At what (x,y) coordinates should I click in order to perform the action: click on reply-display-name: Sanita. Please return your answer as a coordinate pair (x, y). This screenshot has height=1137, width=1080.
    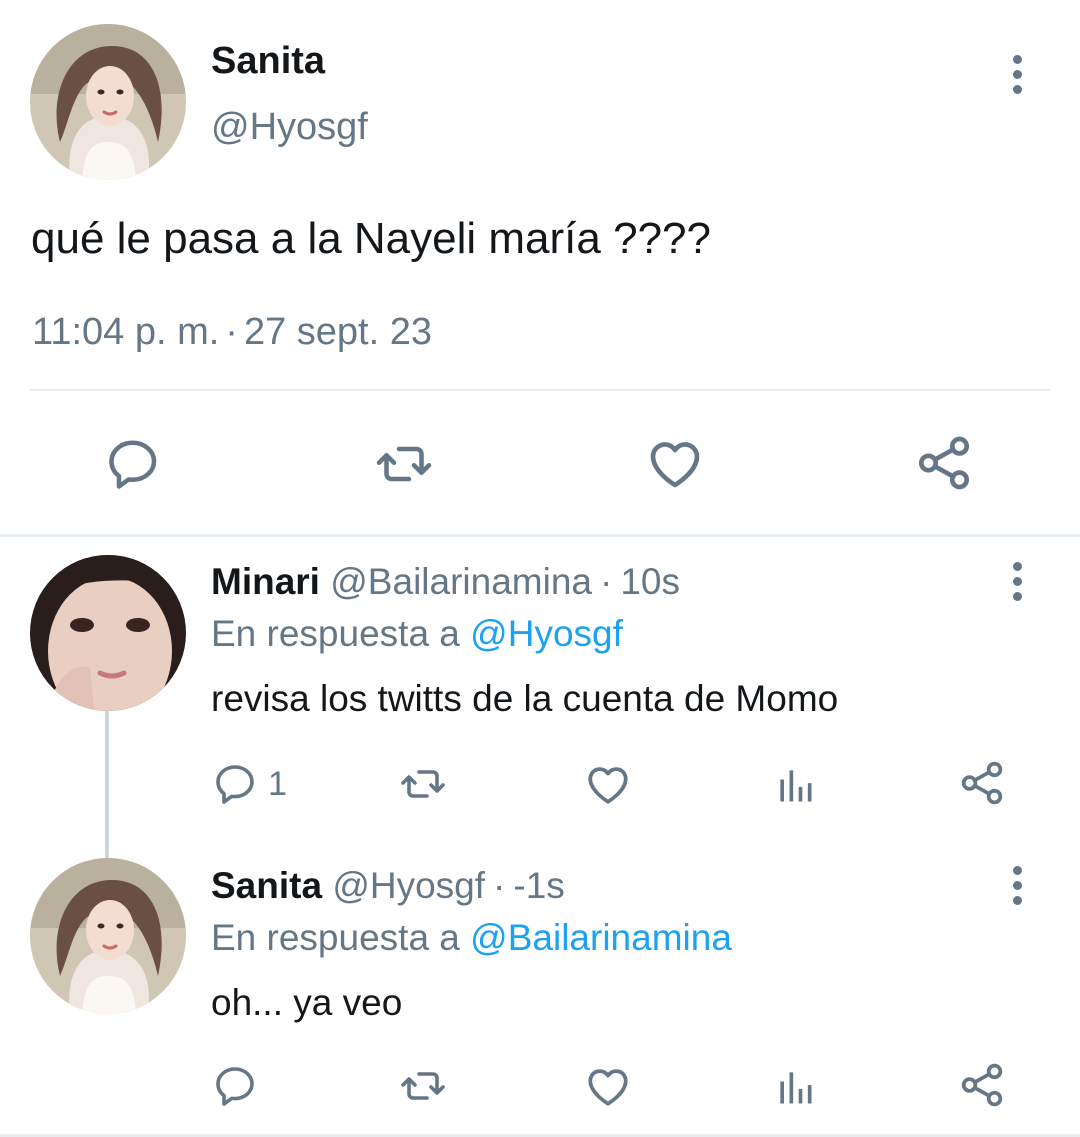
    Looking at the image, I should click on (266, 885).